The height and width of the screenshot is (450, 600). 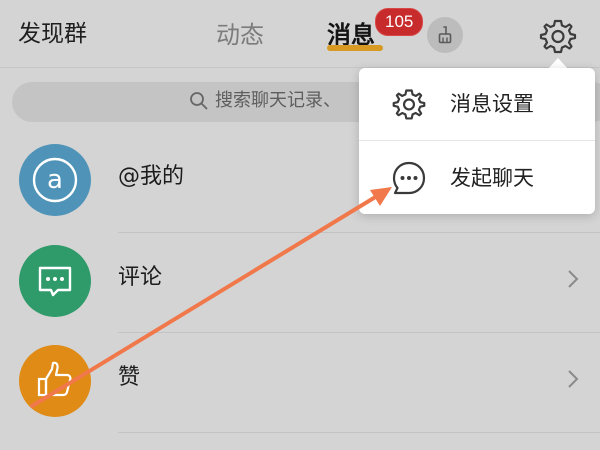 I want to click on menu-item-message-settings: 消息设置, so click(x=477, y=104).